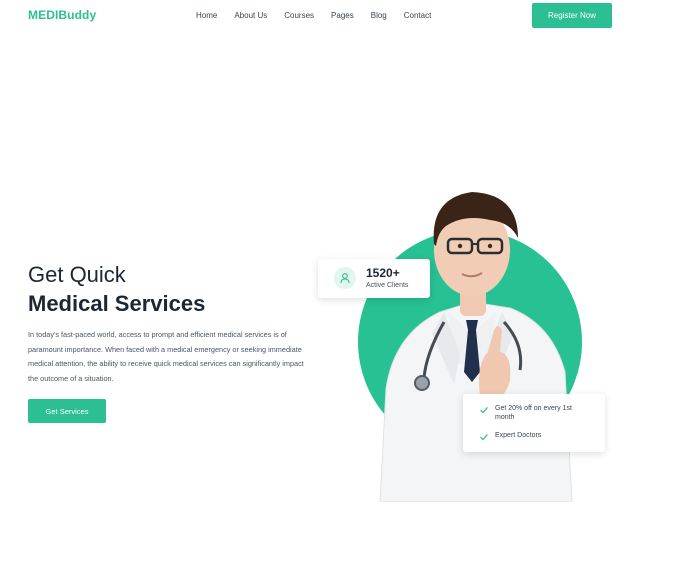  I want to click on nav-home: Home, so click(206, 16).